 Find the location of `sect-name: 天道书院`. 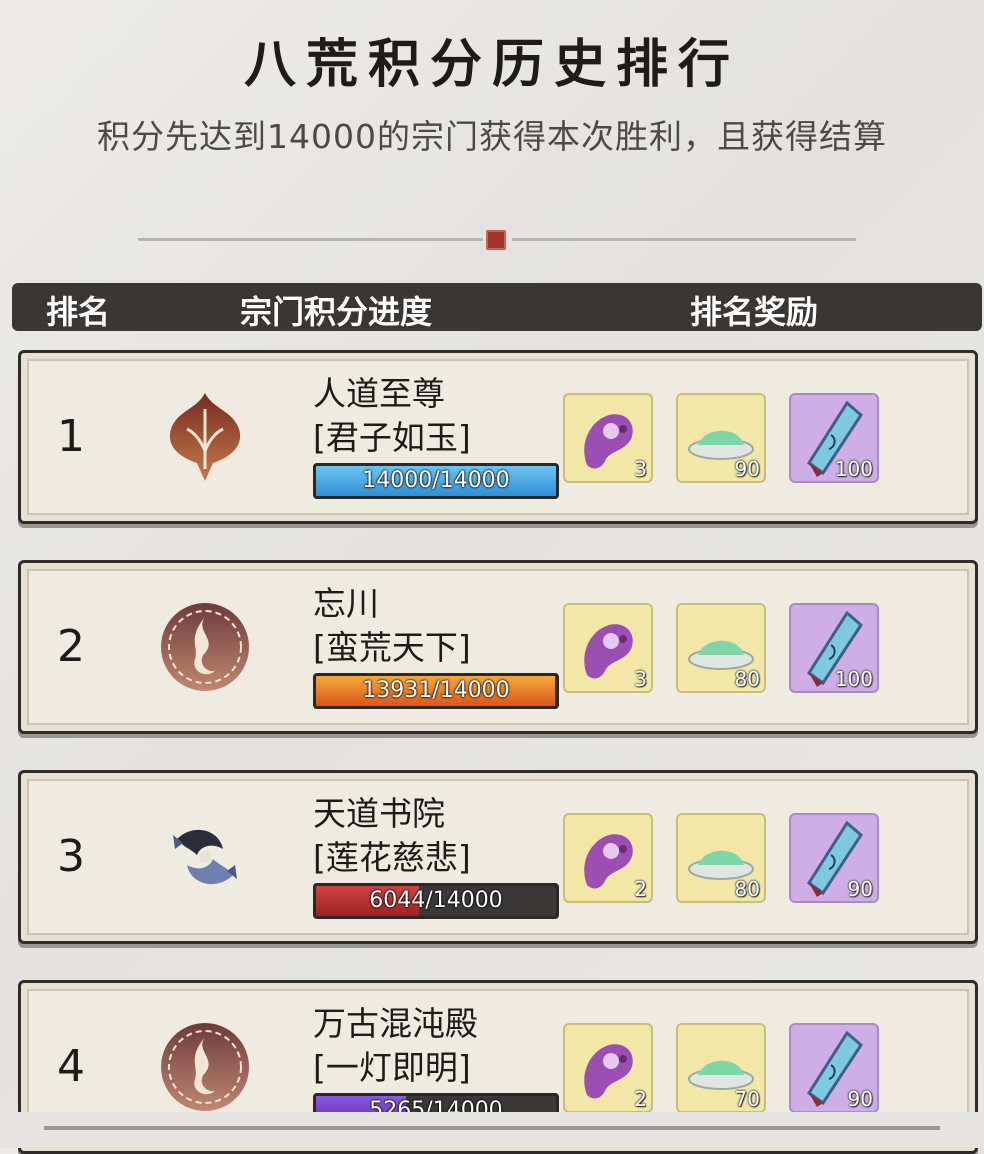

sect-name: 天道书院 is located at coordinates (379, 813).